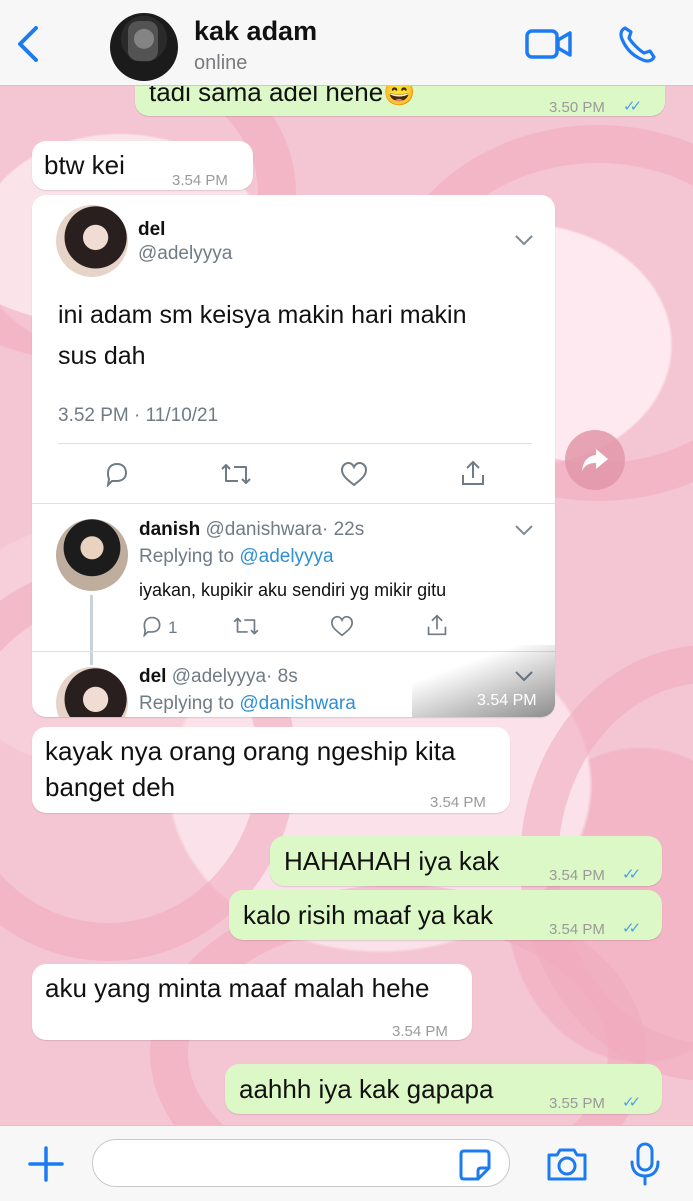 The height and width of the screenshot is (1201, 693). What do you see at coordinates (343, 529) in the screenshot?
I see `reply-age: · 22s` at bounding box center [343, 529].